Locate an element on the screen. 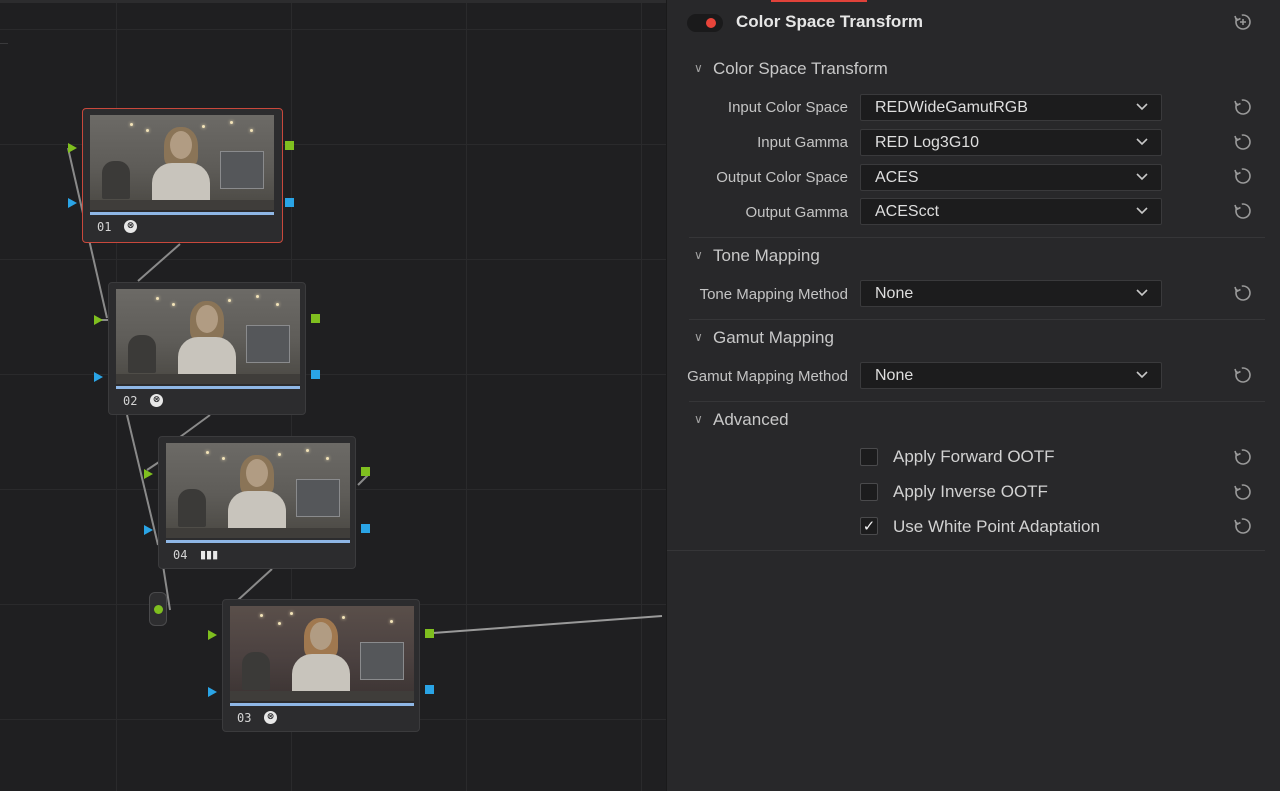 The height and width of the screenshot is (791, 1280). output-gamma-label: Output Gamma is located at coordinates (796, 212).